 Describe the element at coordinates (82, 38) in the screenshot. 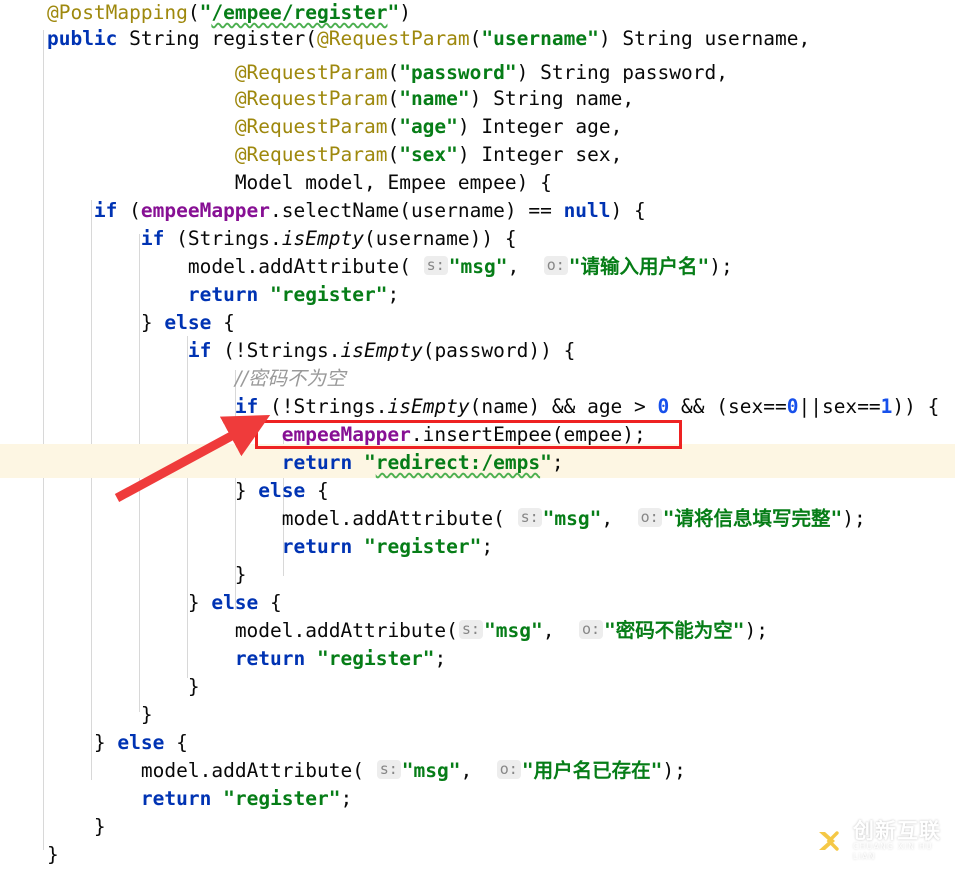

I see `token-keyword: public` at that location.